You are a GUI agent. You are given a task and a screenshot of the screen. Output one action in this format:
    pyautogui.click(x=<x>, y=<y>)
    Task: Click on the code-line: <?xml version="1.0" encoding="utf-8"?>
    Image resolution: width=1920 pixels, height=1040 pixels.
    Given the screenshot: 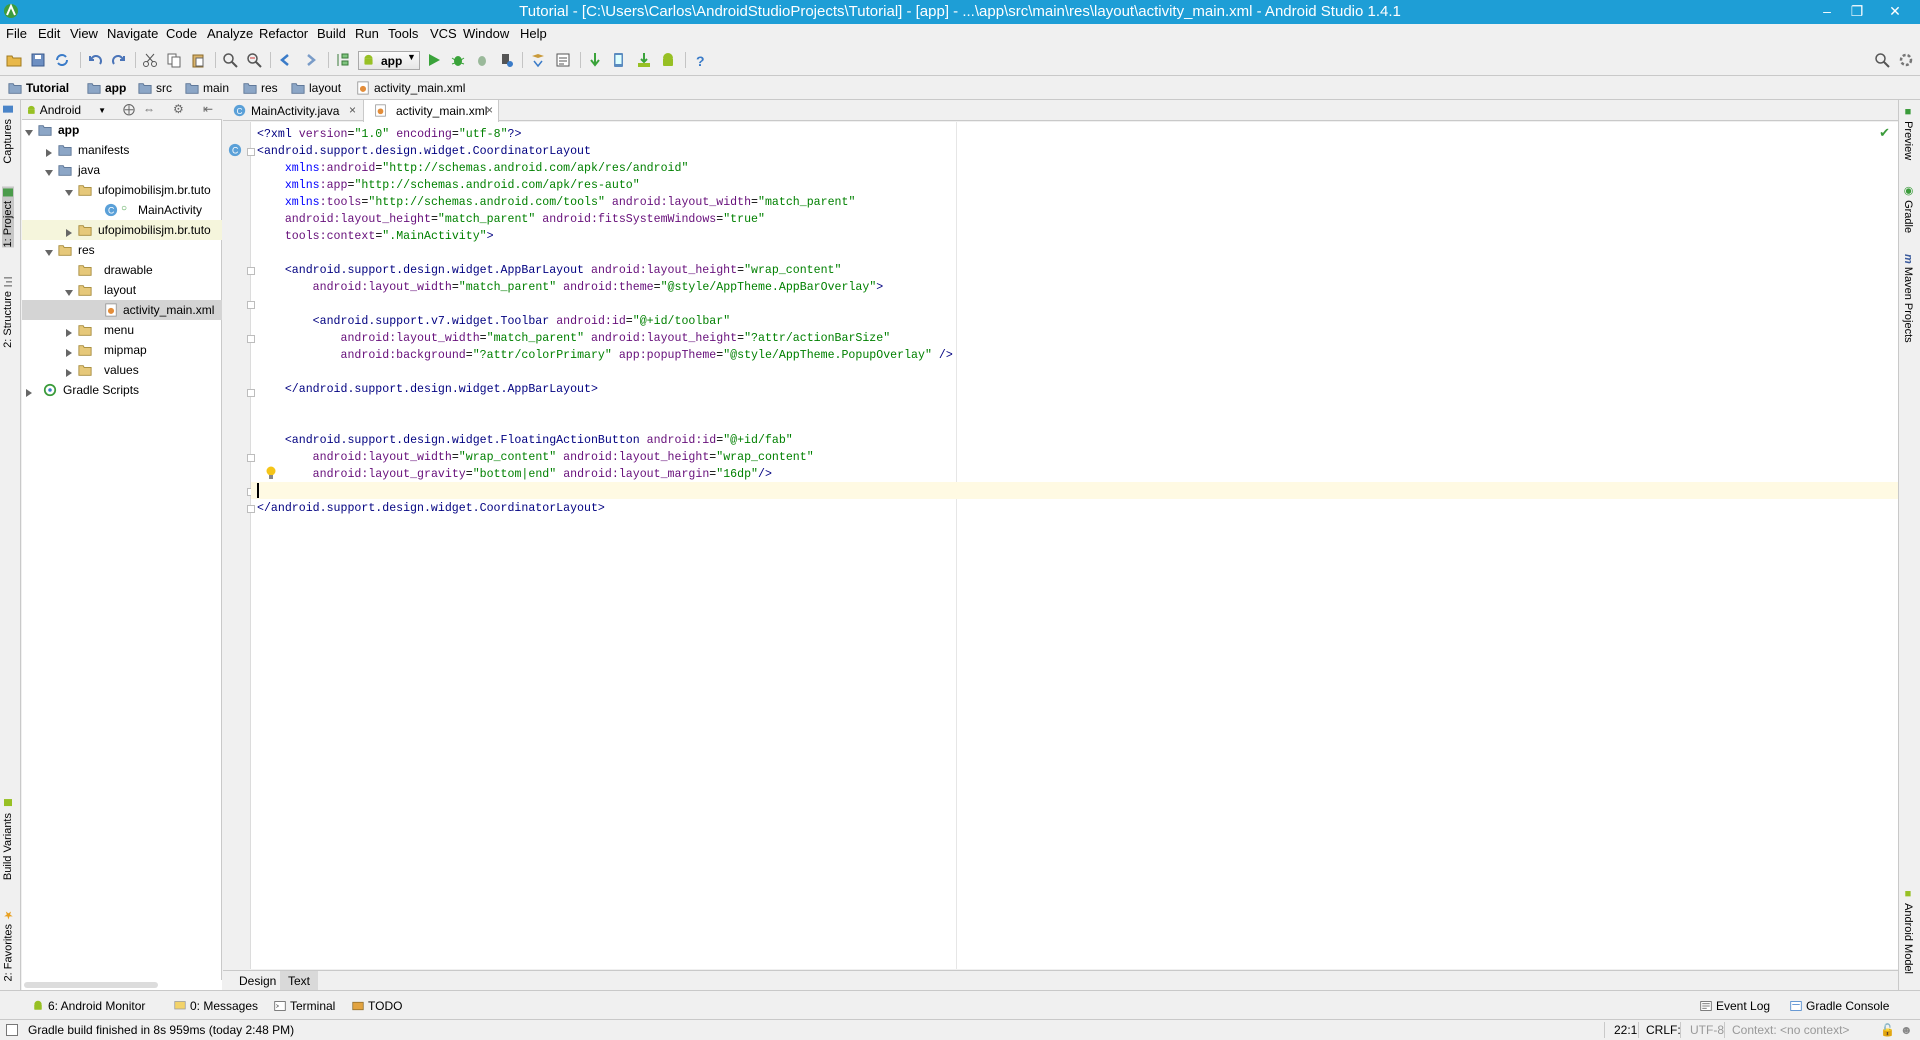 What is the action you would take?
    pyautogui.click(x=605, y=134)
    